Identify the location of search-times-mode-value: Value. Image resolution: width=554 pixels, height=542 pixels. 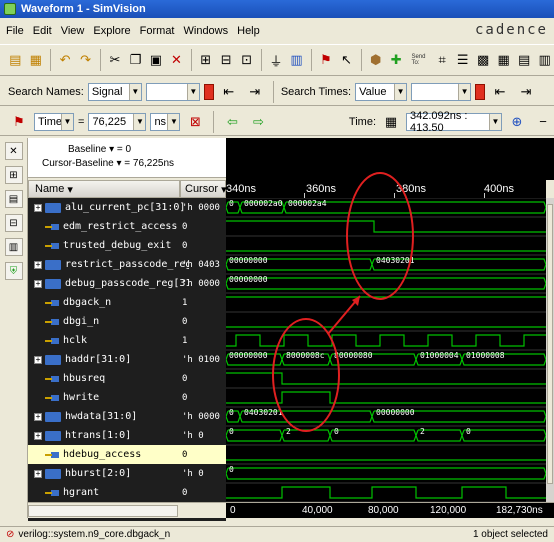
(373, 91).